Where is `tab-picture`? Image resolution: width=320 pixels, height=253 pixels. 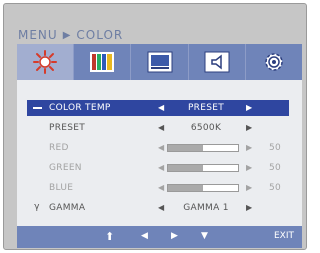
tab-picture is located at coordinates (160, 62).